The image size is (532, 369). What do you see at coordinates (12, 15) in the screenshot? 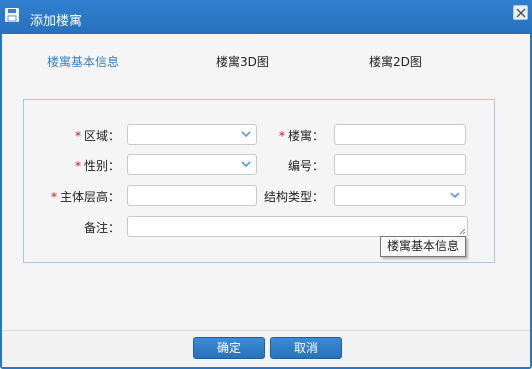
I see `save-icon` at bounding box center [12, 15].